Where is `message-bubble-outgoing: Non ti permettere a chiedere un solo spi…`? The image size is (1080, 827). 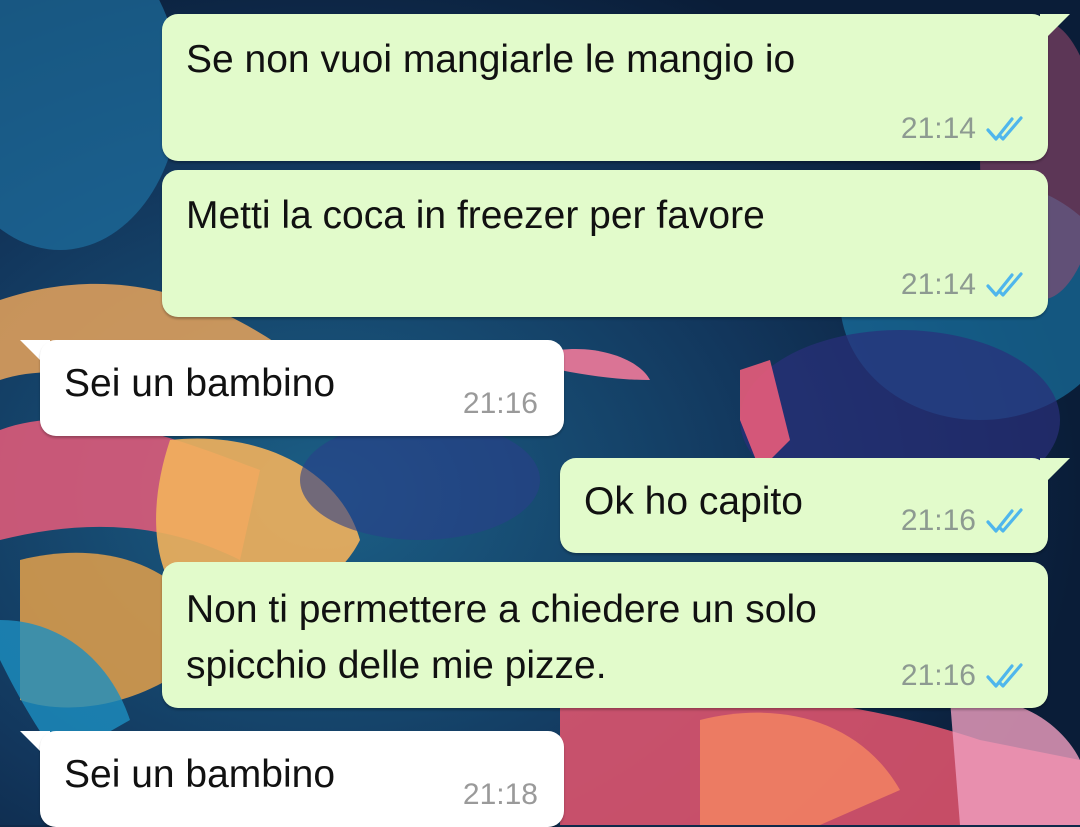 message-bubble-outgoing: Non ti permettere a chiedere un solo spi… is located at coordinates (605, 635).